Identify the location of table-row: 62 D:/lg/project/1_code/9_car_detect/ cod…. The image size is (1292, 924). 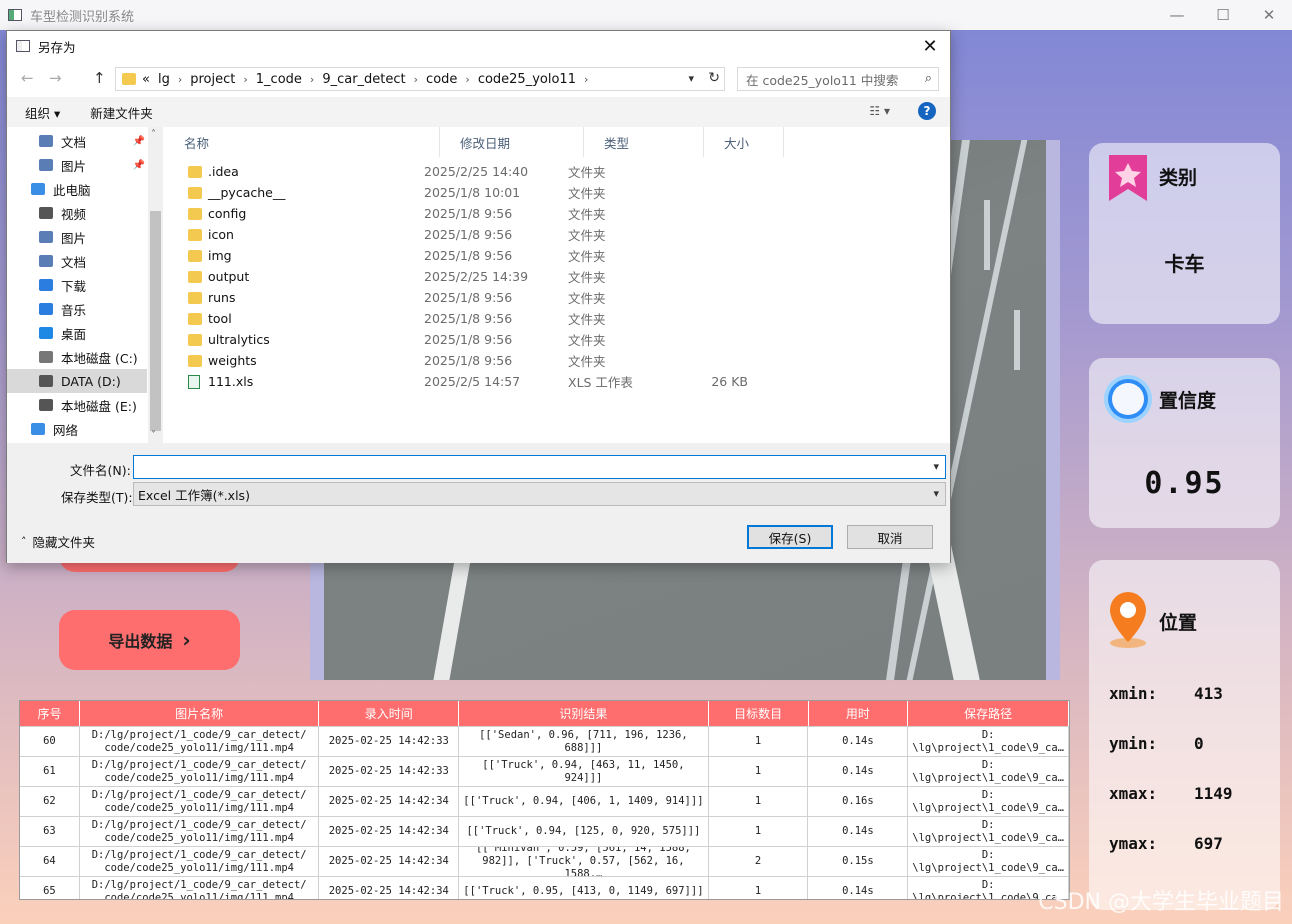
(544, 801).